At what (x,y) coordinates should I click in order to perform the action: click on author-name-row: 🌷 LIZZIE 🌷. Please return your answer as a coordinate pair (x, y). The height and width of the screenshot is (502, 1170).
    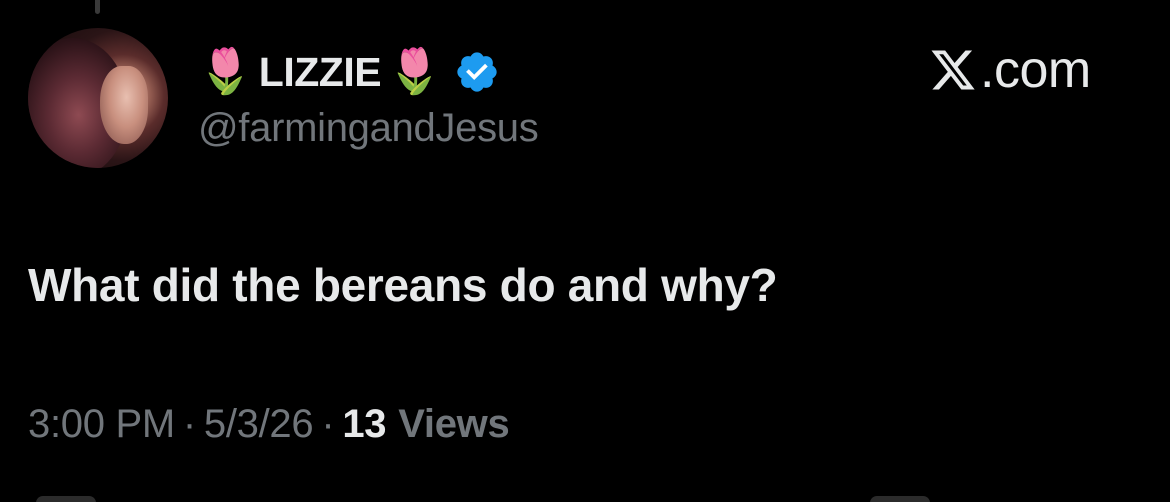
    Looking at the image, I should click on (349, 72).